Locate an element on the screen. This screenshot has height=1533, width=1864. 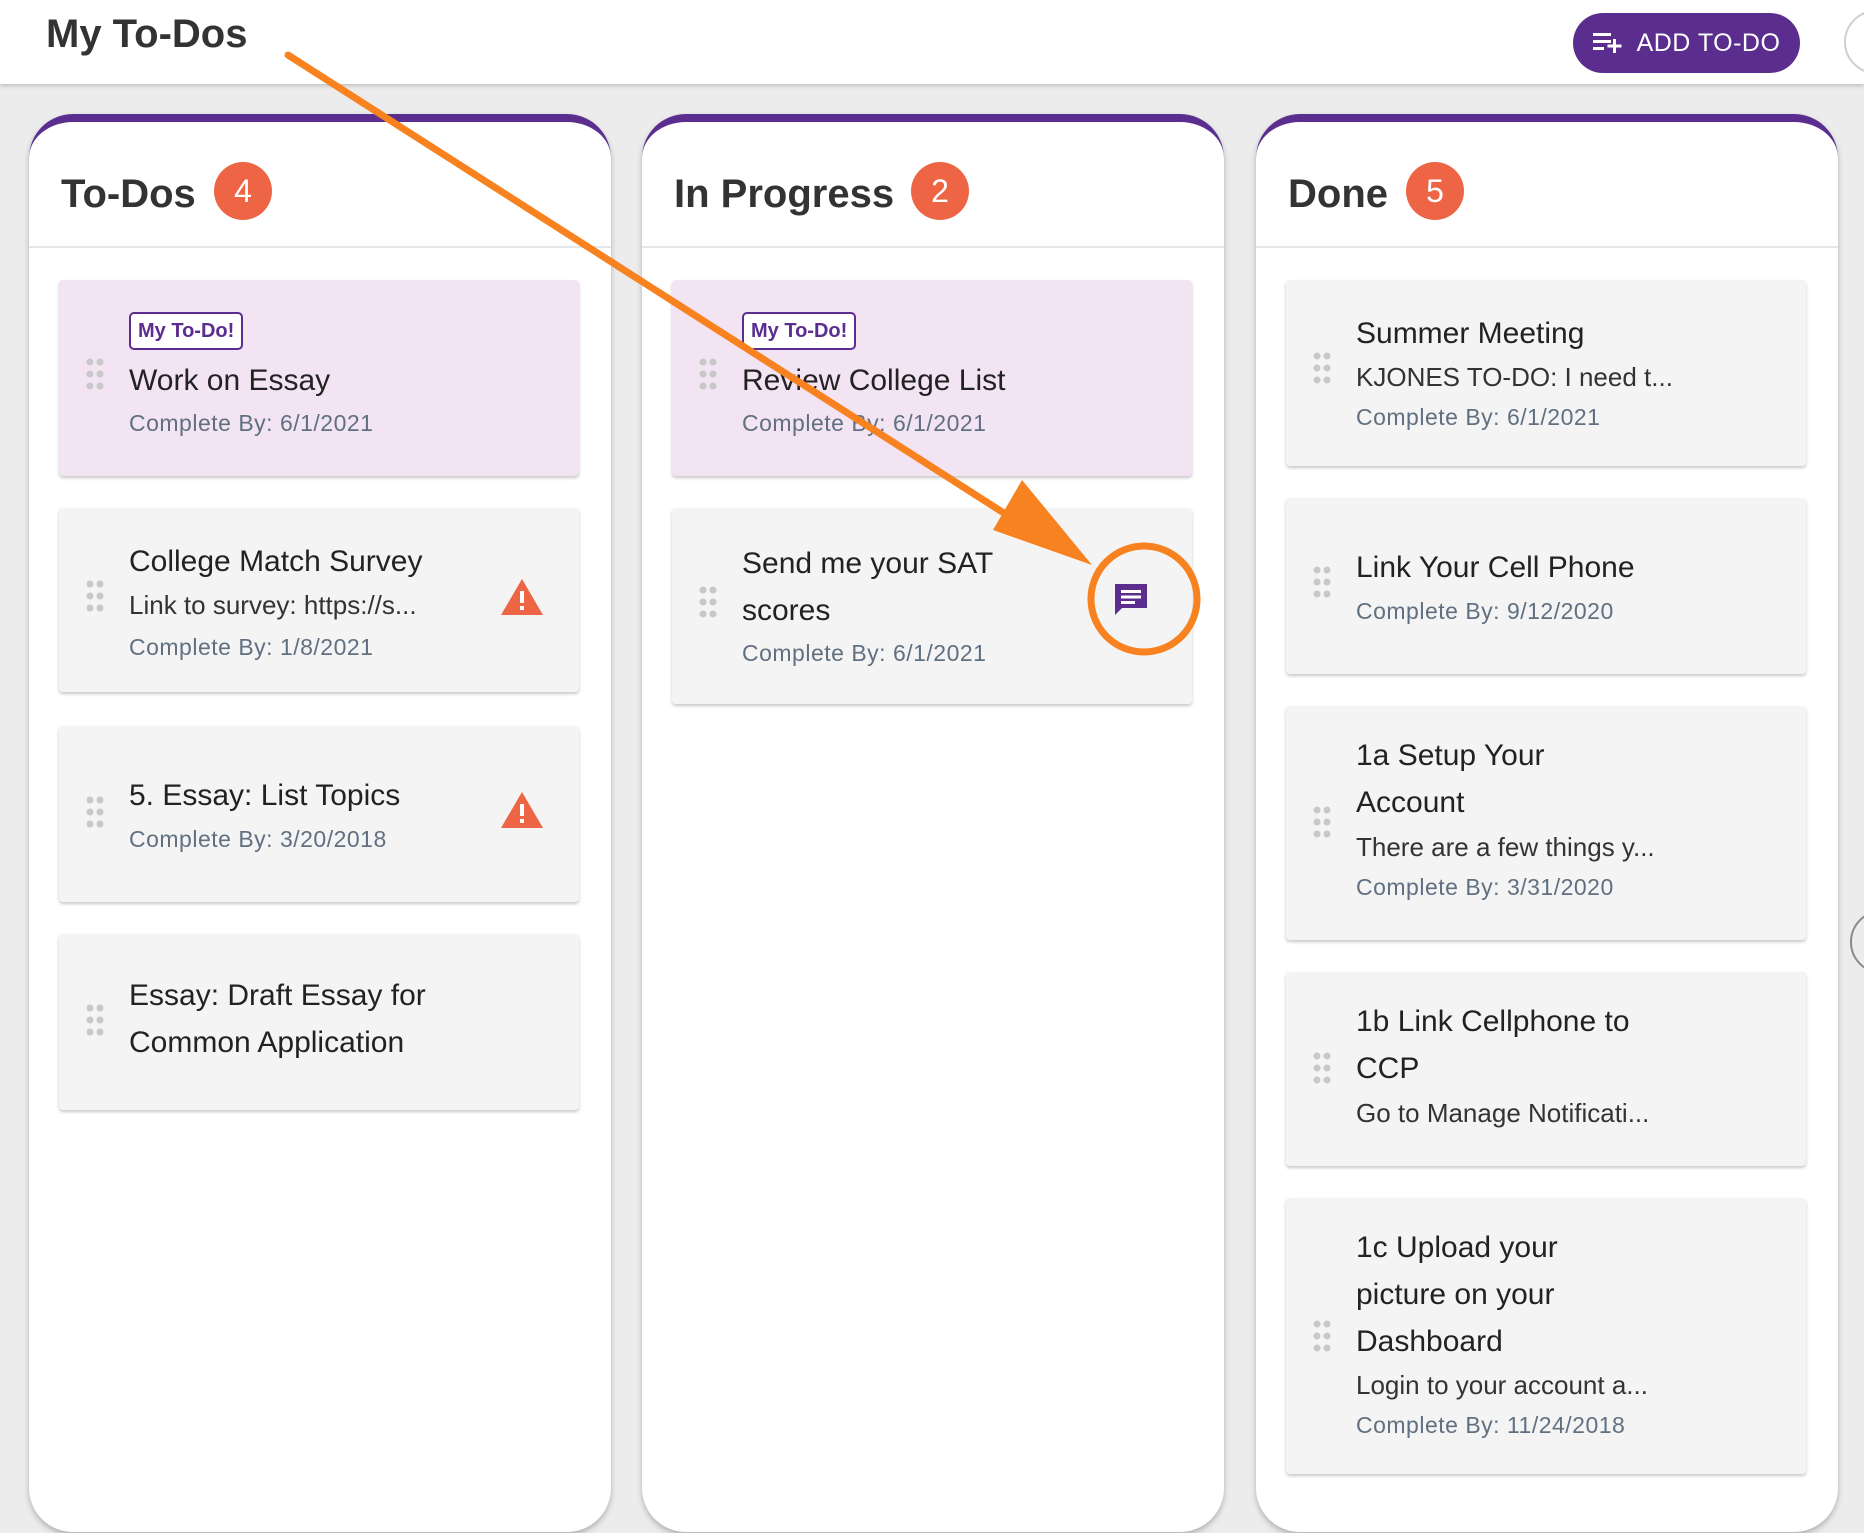
card-due-date: Complete By: 3/31/2020 is located at coordinates (1485, 887).